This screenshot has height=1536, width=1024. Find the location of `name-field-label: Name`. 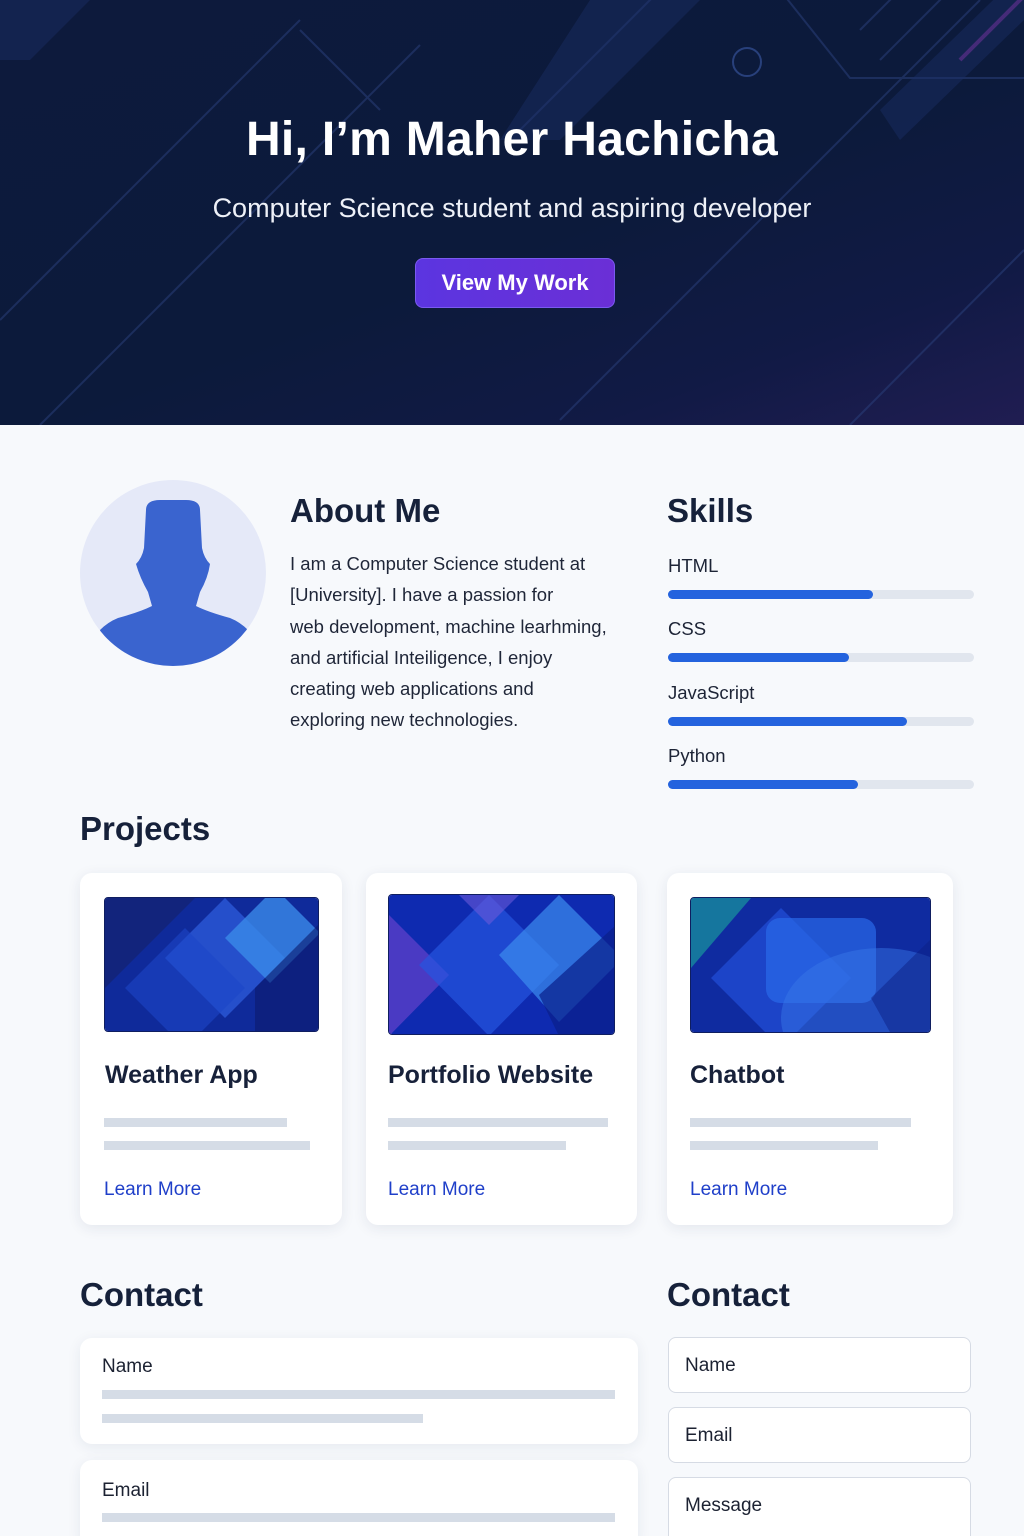

name-field-label: Name is located at coordinates (127, 1366).